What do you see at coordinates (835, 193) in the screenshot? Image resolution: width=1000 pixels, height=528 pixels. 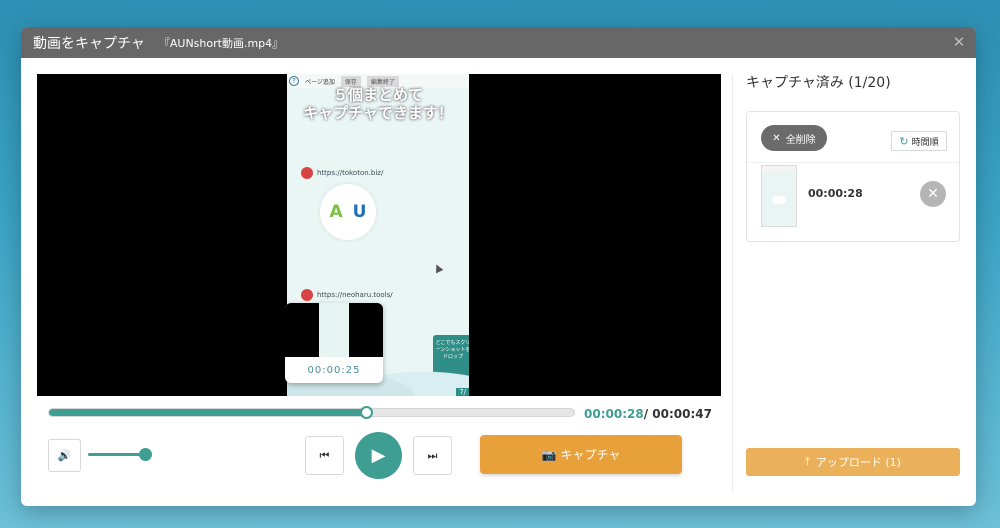 I see `capture-time: 00:00:28` at bounding box center [835, 193].